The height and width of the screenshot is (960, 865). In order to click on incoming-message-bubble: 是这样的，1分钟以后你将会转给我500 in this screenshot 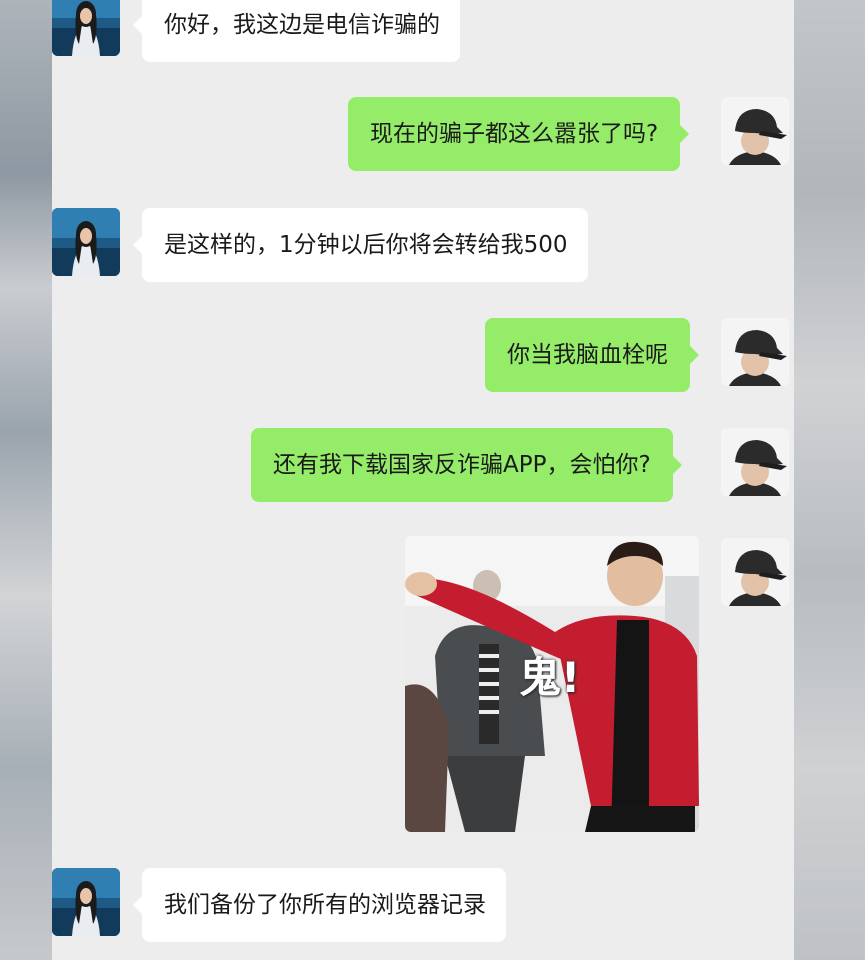, I will do `click(360, 245)`.